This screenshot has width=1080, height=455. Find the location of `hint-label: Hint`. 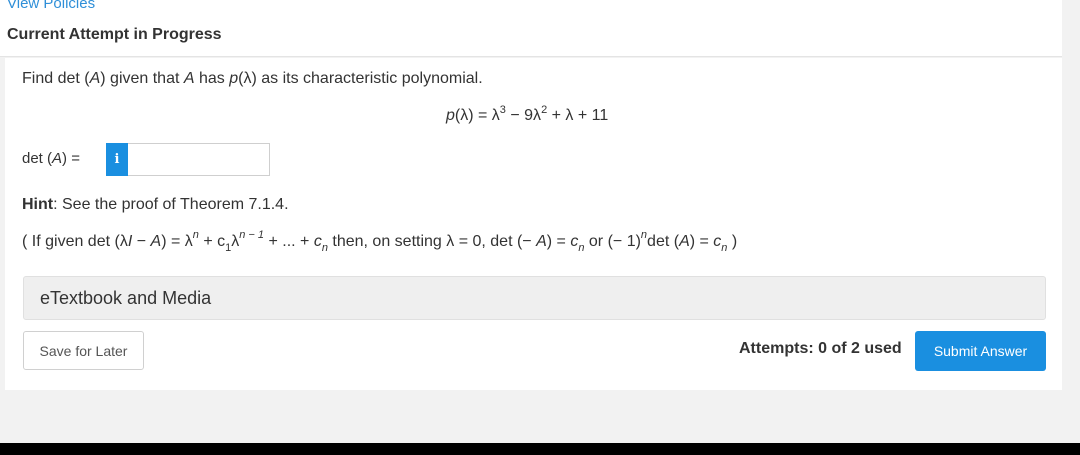

hint-label: Hint is located at coordinates (38, 204).